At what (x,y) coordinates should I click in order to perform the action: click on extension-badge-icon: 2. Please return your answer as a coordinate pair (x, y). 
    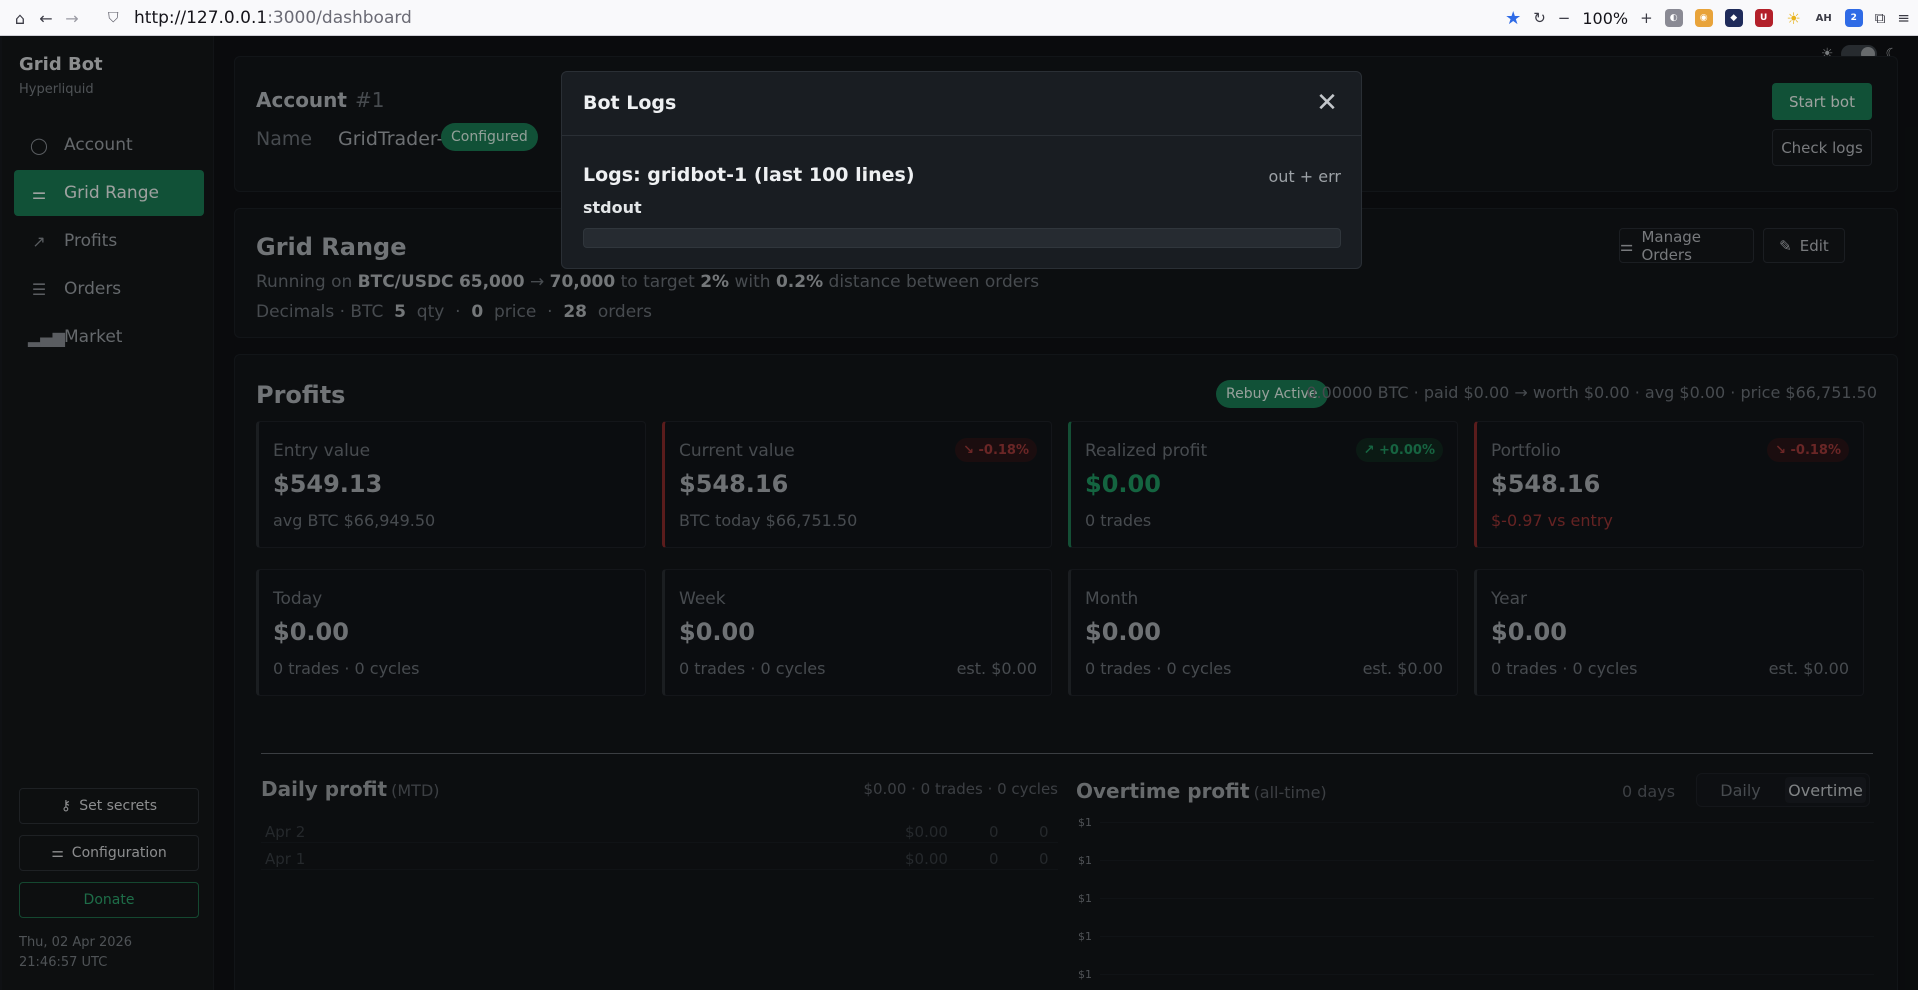
    Looking at the image, I should click on (1853, 18).